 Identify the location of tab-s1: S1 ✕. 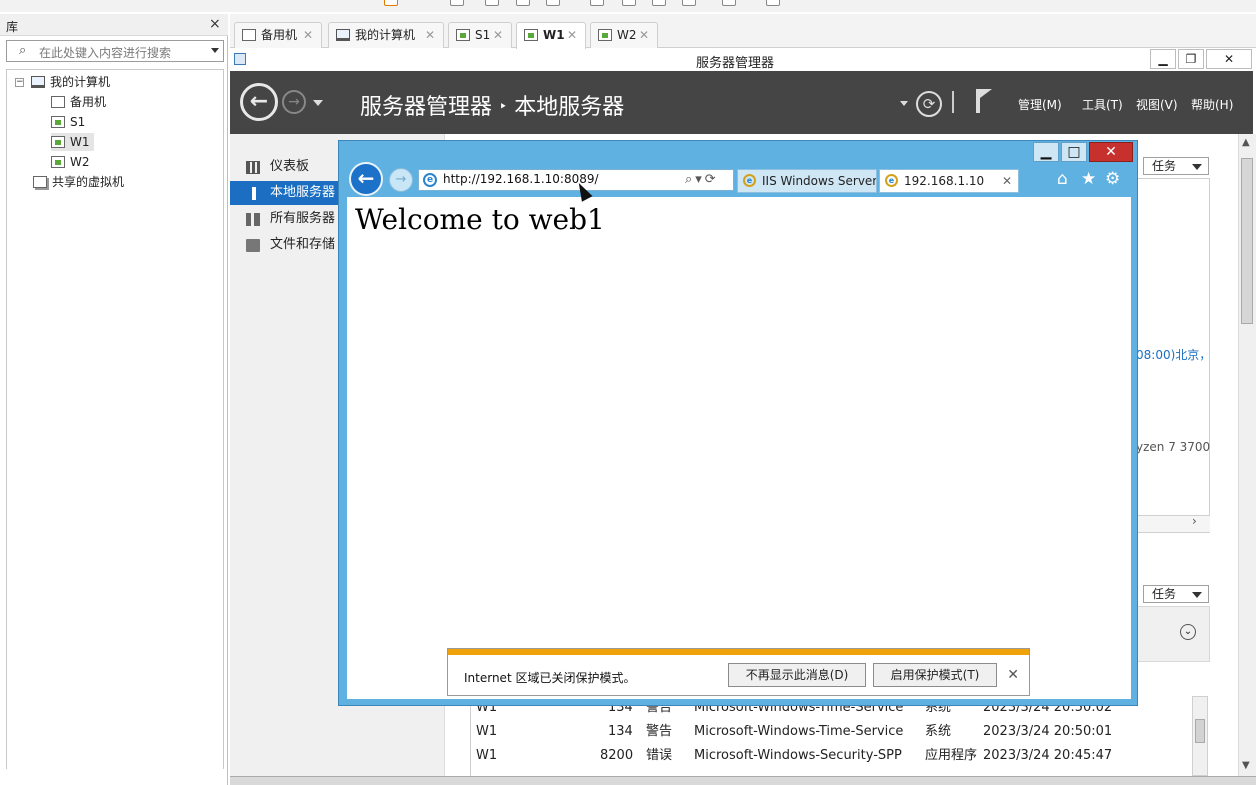
(480, 35).